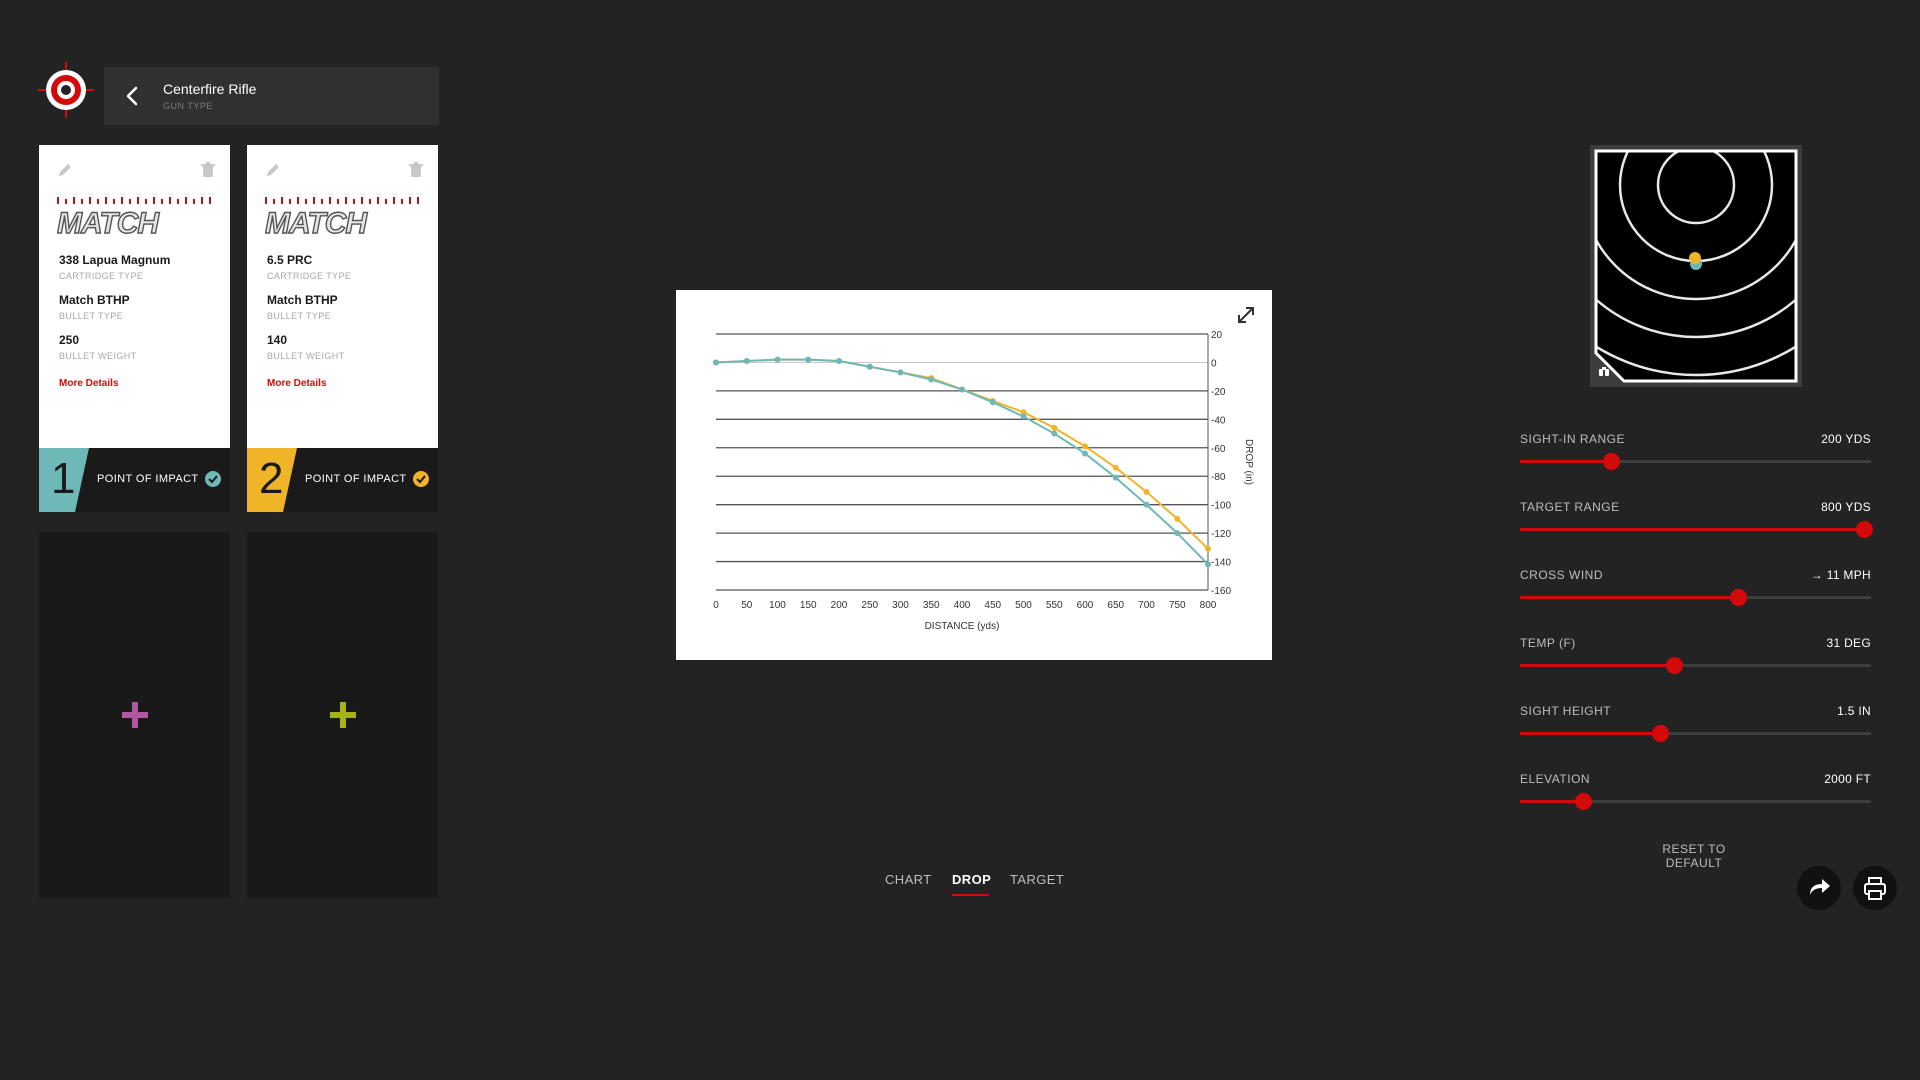  Describe the element at coordinates (900, 605) in the screenshot. I see `x-tick-label: 300` at that location.